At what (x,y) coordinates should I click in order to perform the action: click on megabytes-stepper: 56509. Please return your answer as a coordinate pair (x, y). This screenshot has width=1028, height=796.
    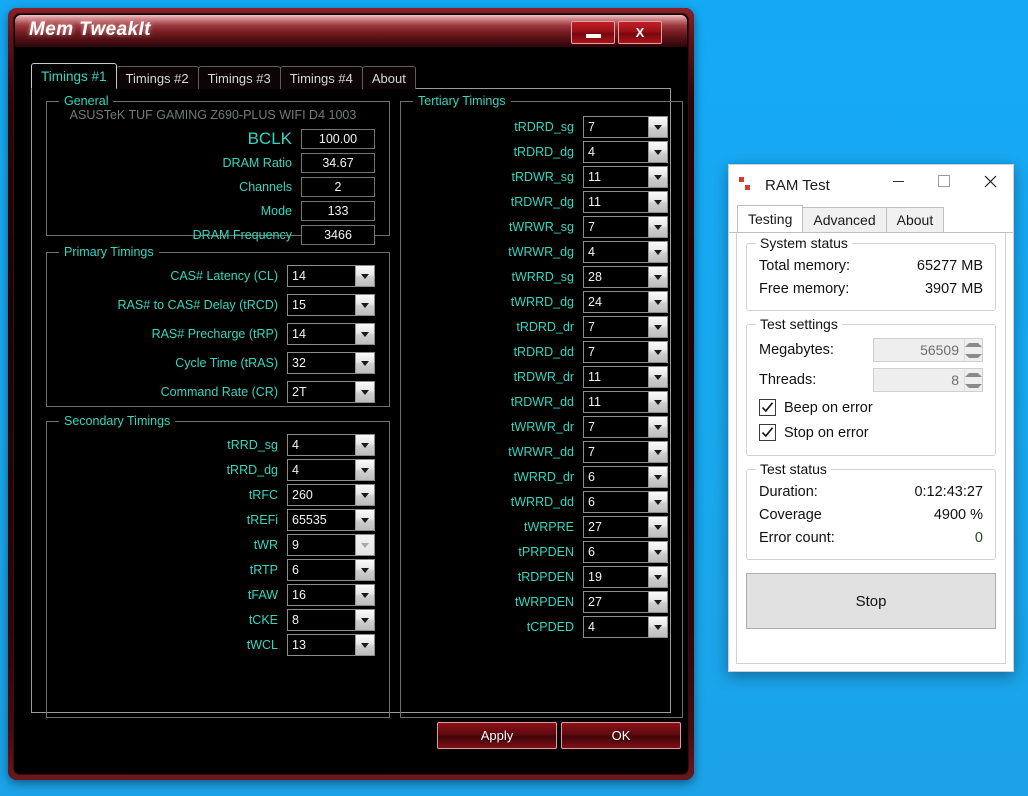
    Looking at the image, I should click on (928, 350).